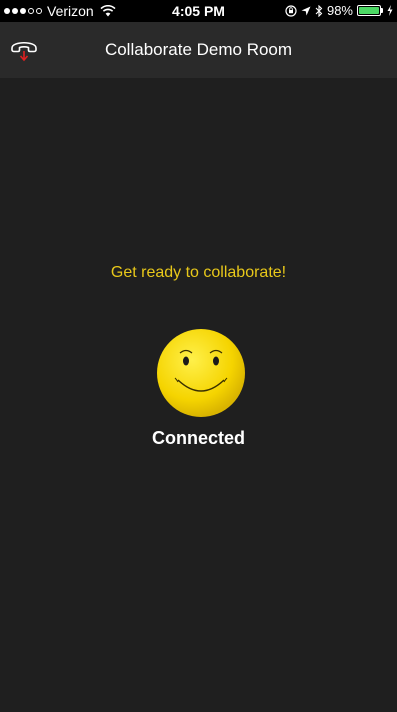 The height and width of the screenshot is (712, 397). I want to click on location-icon, so click(306, 10).